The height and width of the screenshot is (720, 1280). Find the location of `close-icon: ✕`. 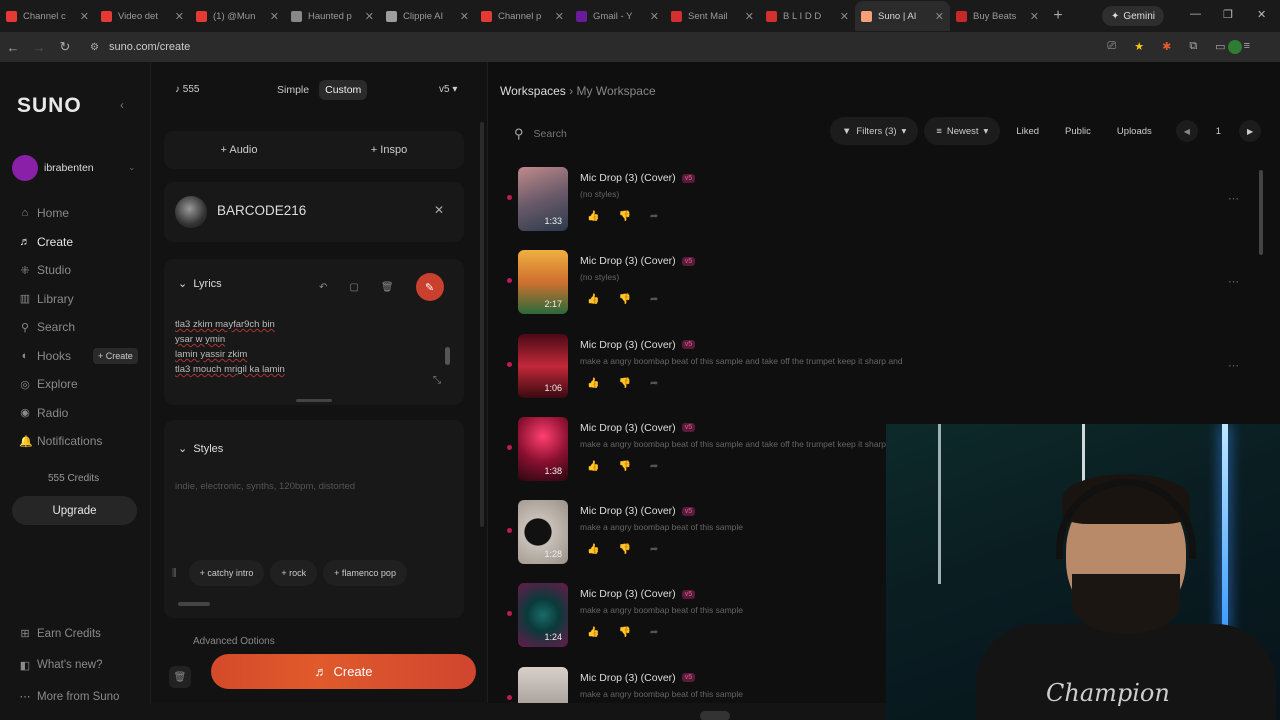

close-icon: ✕ is located at coordinates (439, 210).